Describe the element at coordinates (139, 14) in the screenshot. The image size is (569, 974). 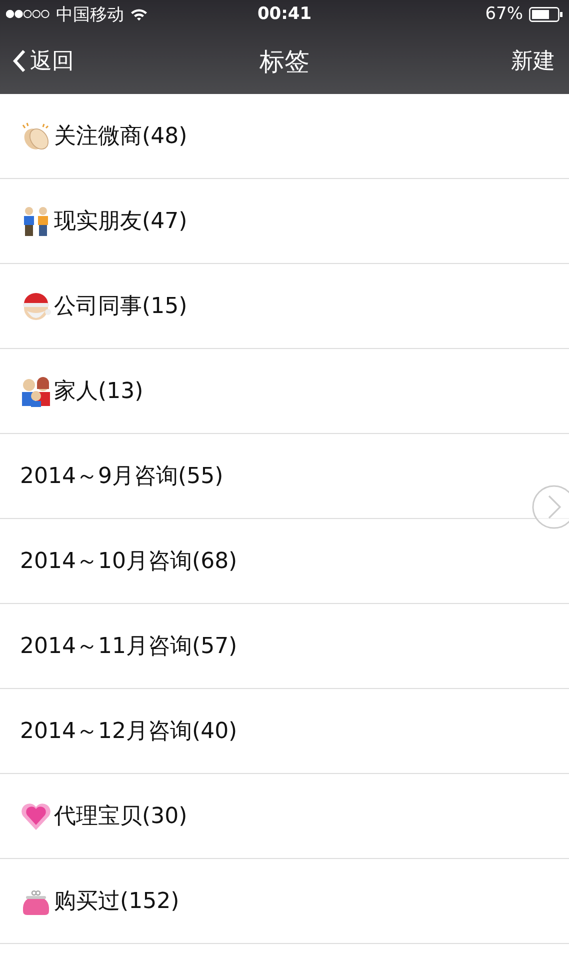
I see `wifi-icon` at that location.